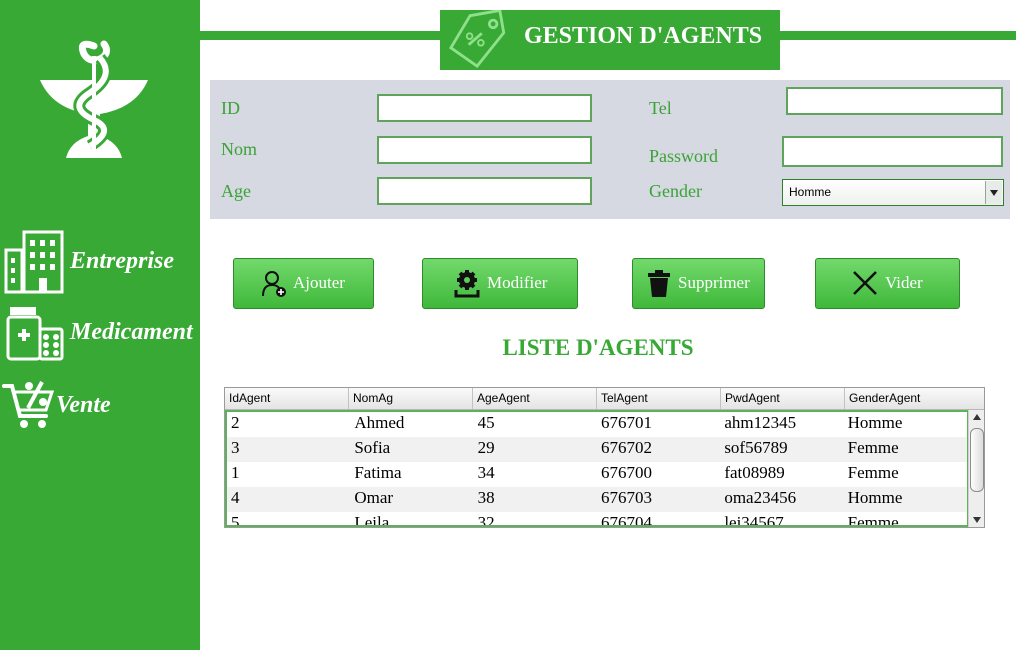  Describe the element at coordinates (993, 192) in the screenshot. I see `chevron-down-icon` at that location.